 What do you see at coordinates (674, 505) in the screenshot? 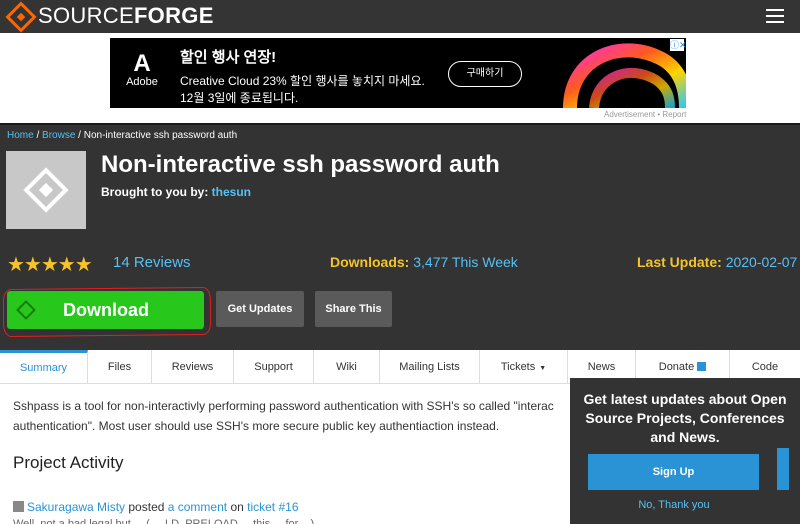
I see `no-thank-you-link: No, Thank you` at bounding box center [674, 505].